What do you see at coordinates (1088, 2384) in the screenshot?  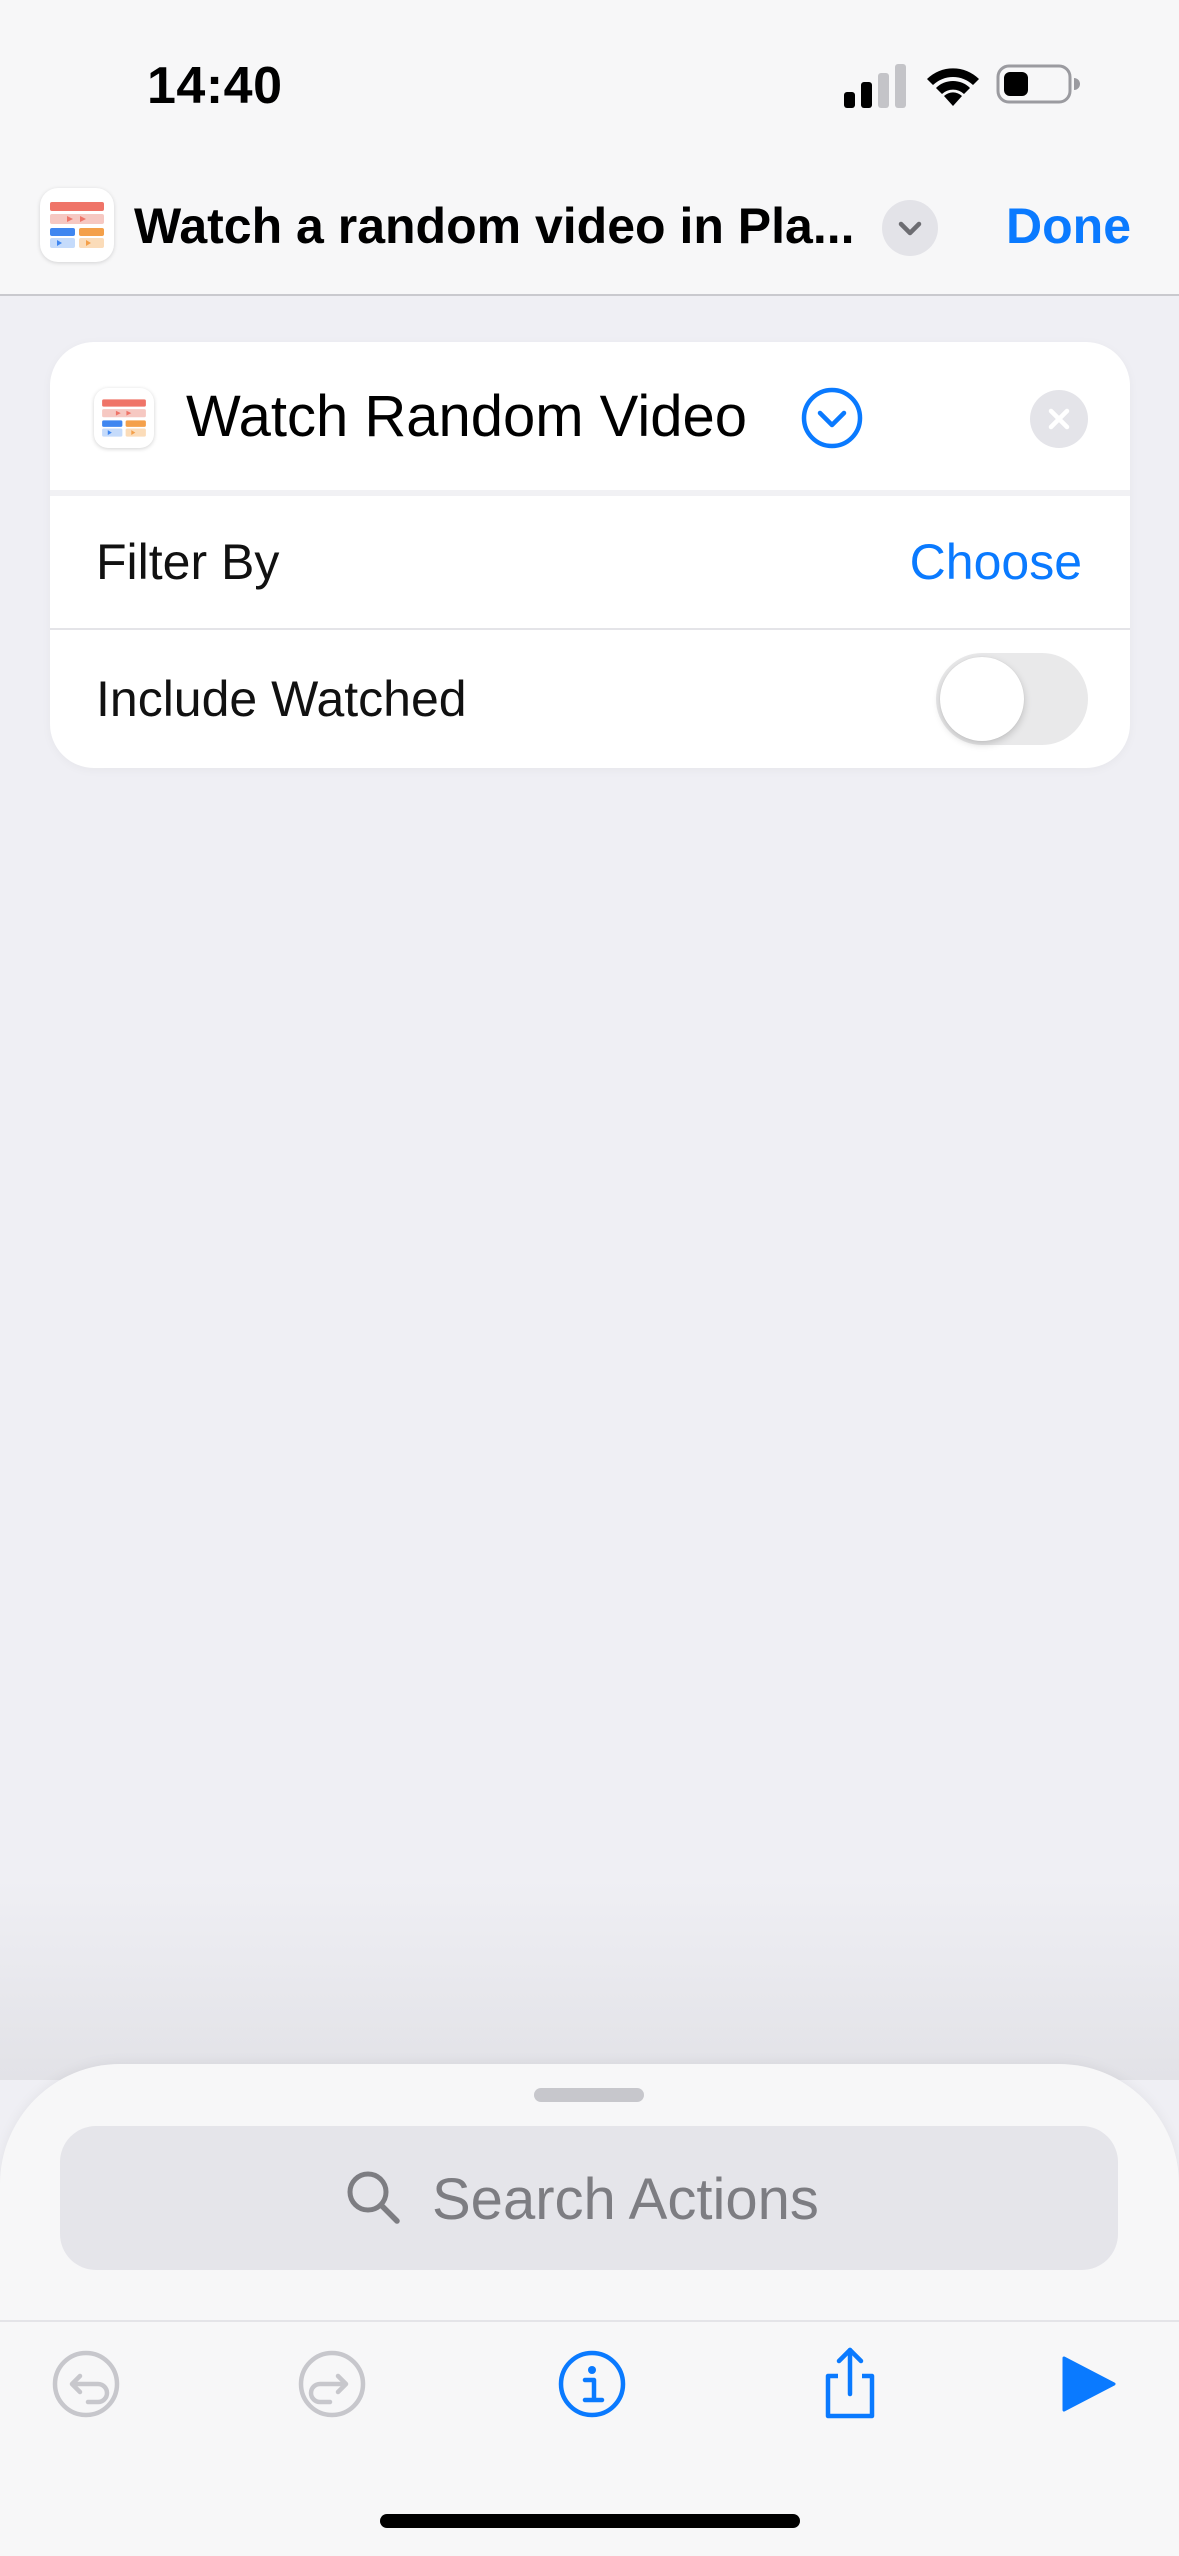 I see `play-icon` at bounding box center [1088, 2384].